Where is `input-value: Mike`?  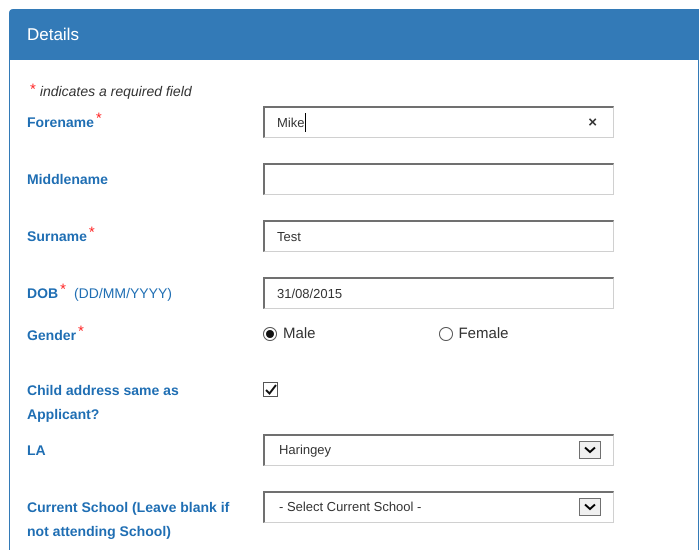
input-value: Mike is located at coordinates (291, 122).